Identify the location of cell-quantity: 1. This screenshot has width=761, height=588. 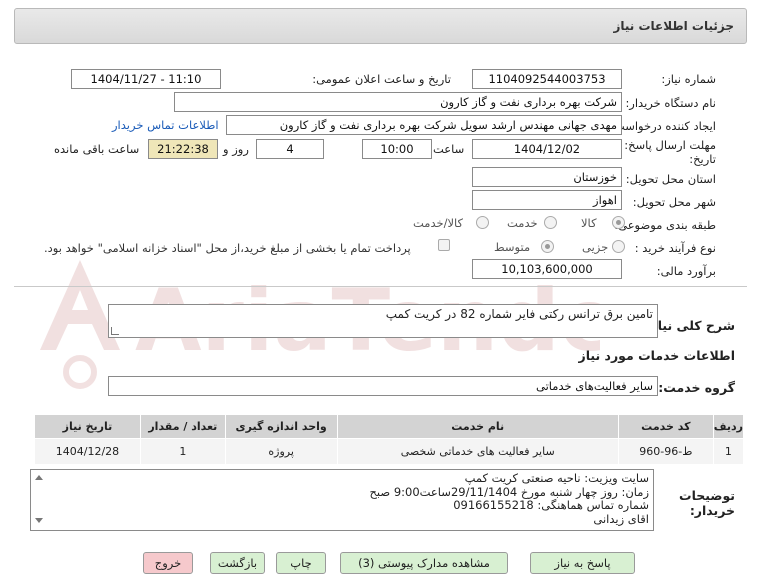
(182, 451).